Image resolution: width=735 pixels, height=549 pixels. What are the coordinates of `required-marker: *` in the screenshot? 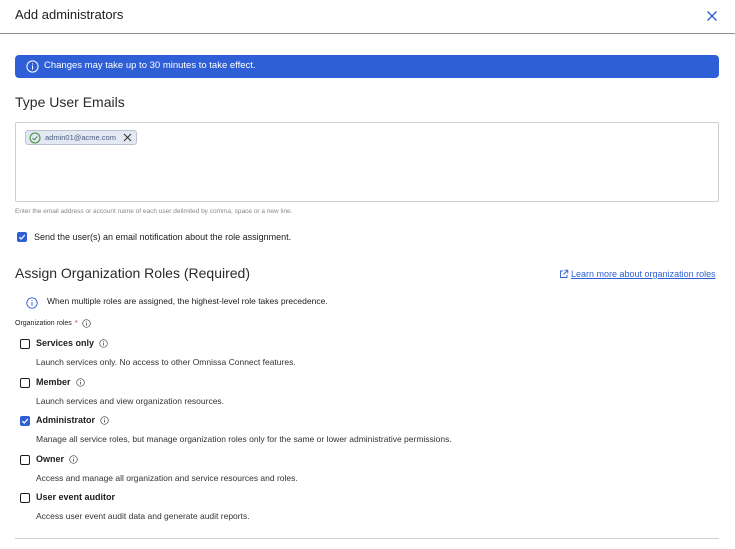 It's located at (76, 323).